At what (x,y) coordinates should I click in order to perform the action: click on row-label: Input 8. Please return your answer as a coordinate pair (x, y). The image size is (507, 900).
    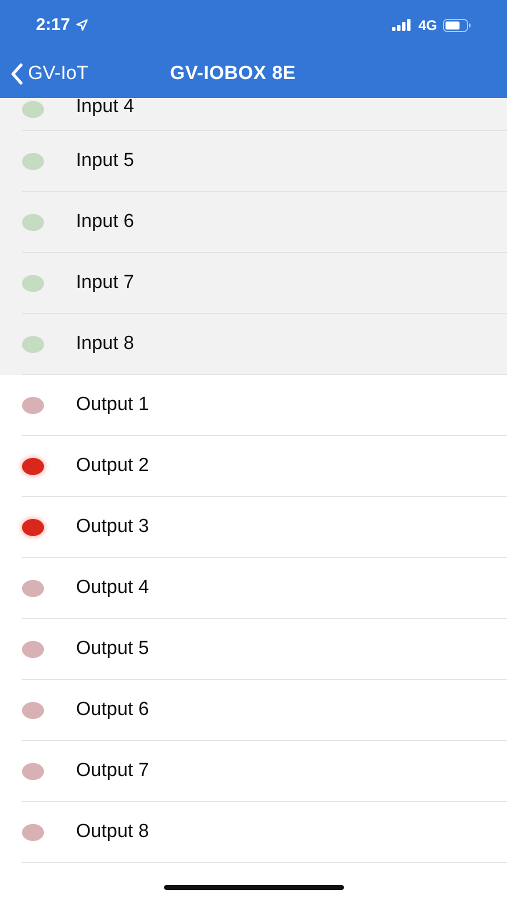
    Looking at the image, I should click on (105, 344).